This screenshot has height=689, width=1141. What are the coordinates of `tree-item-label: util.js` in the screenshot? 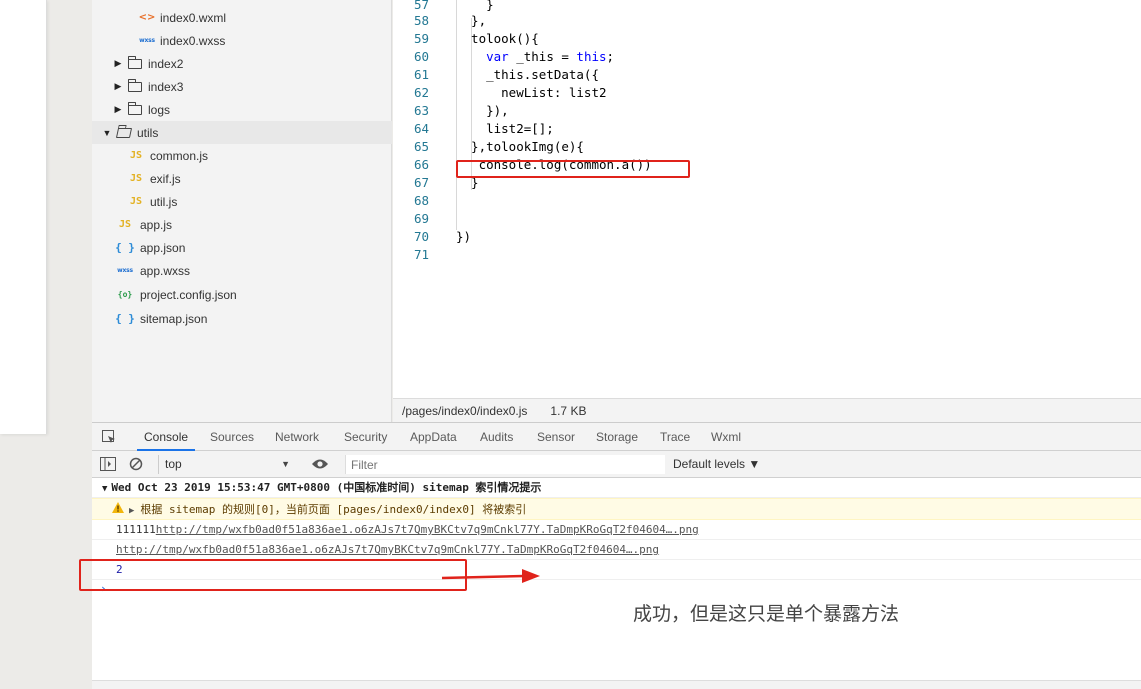 It's located at (164, 201).